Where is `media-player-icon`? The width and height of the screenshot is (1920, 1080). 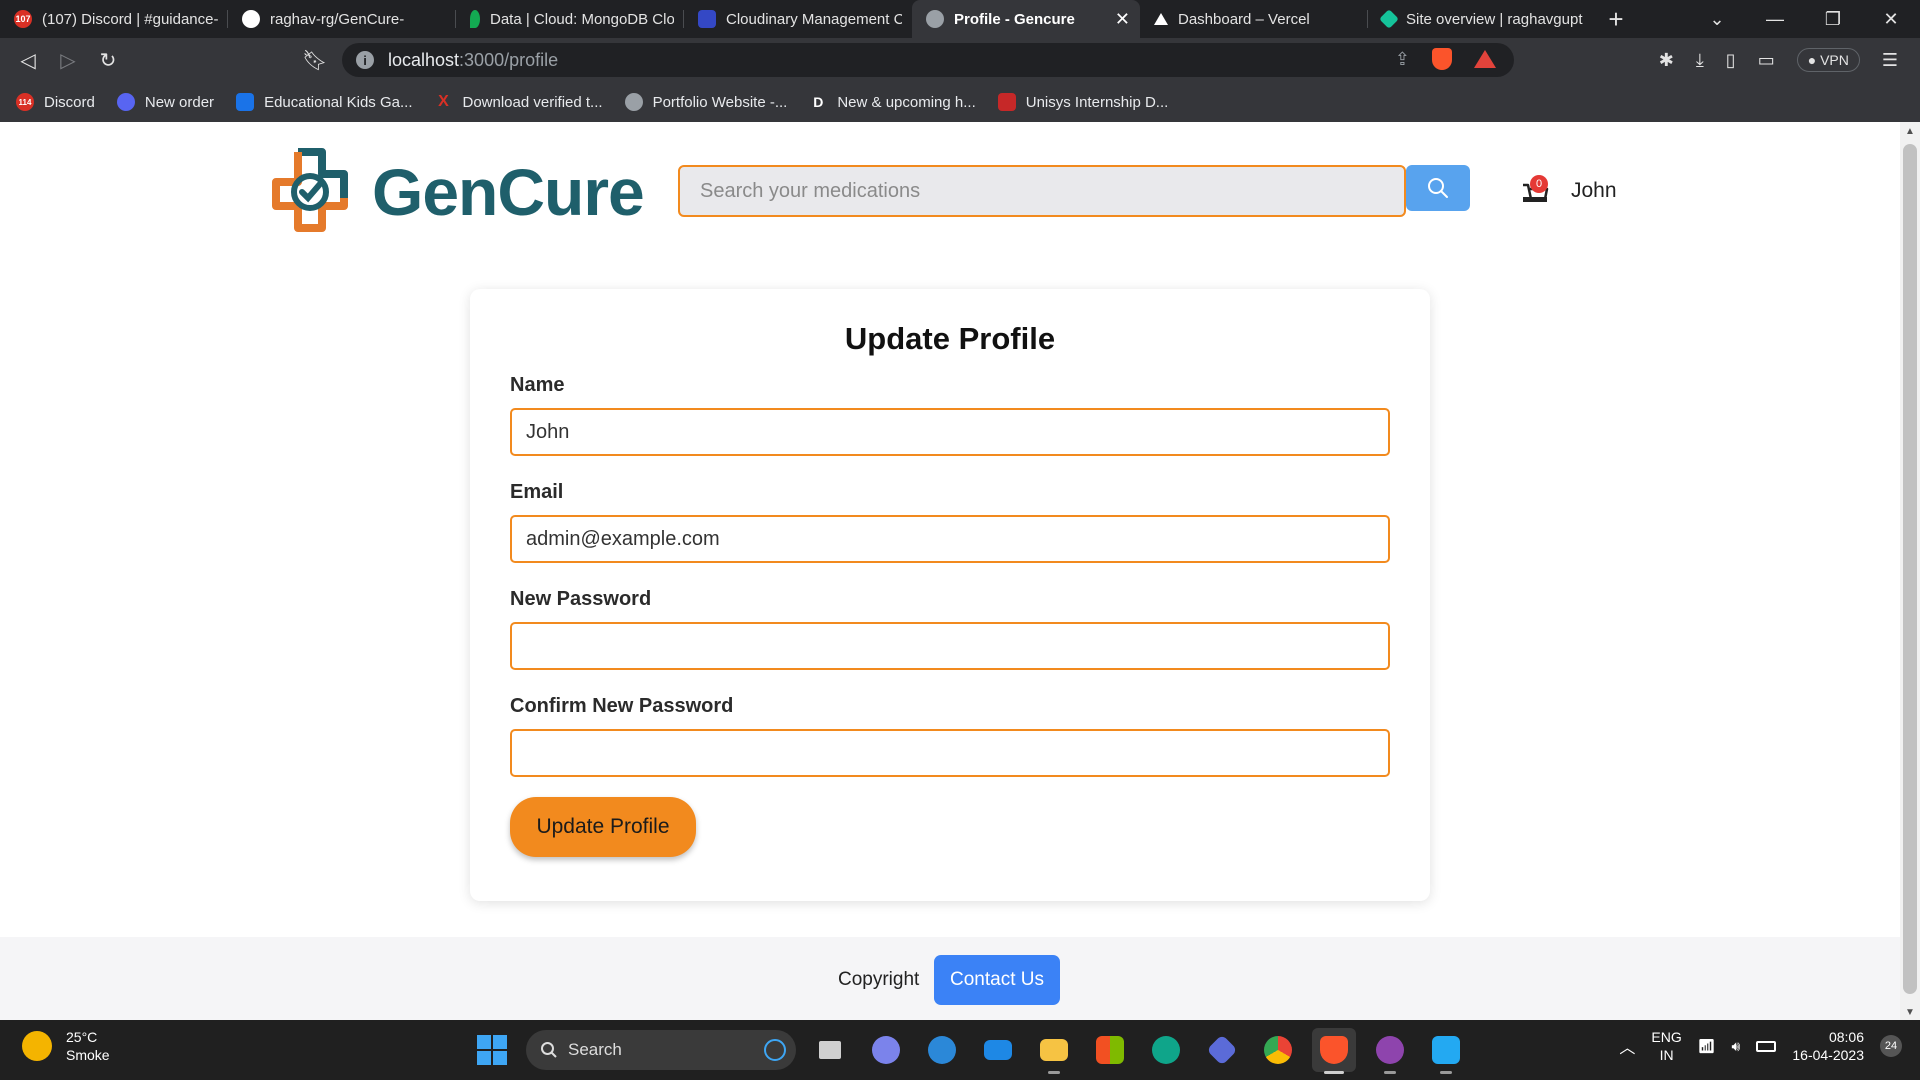 media-player-icon is located at coordinates (1222, 1050).